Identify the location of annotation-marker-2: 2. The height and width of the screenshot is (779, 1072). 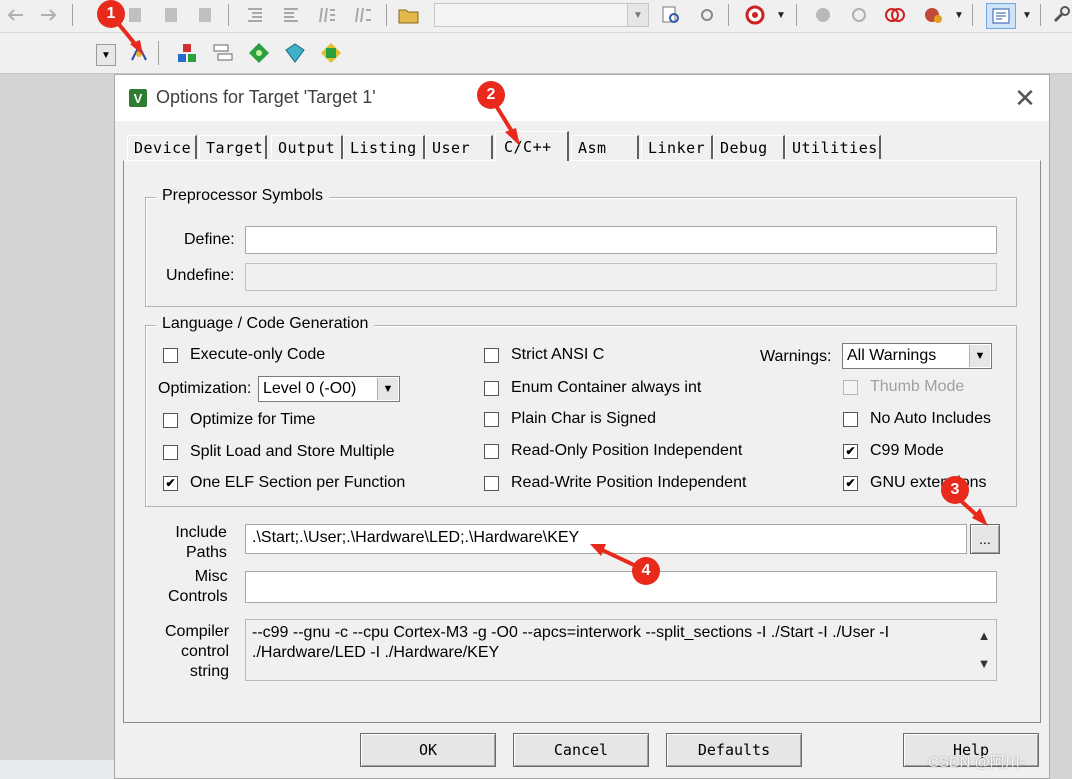
(491, 95).